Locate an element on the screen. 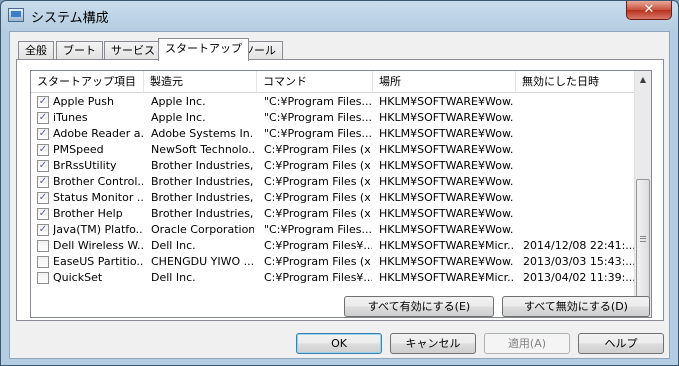 This screenshot has width=679, height=366. close-button: ✕ is located at coordinates (649, 10).